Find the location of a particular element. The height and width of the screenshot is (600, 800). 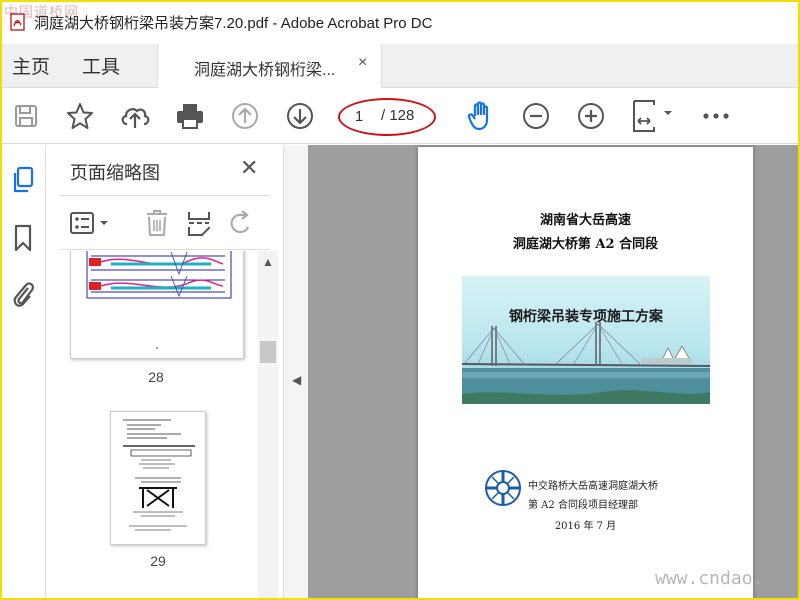

panel-toolbar is located at coordinates (165, 224).